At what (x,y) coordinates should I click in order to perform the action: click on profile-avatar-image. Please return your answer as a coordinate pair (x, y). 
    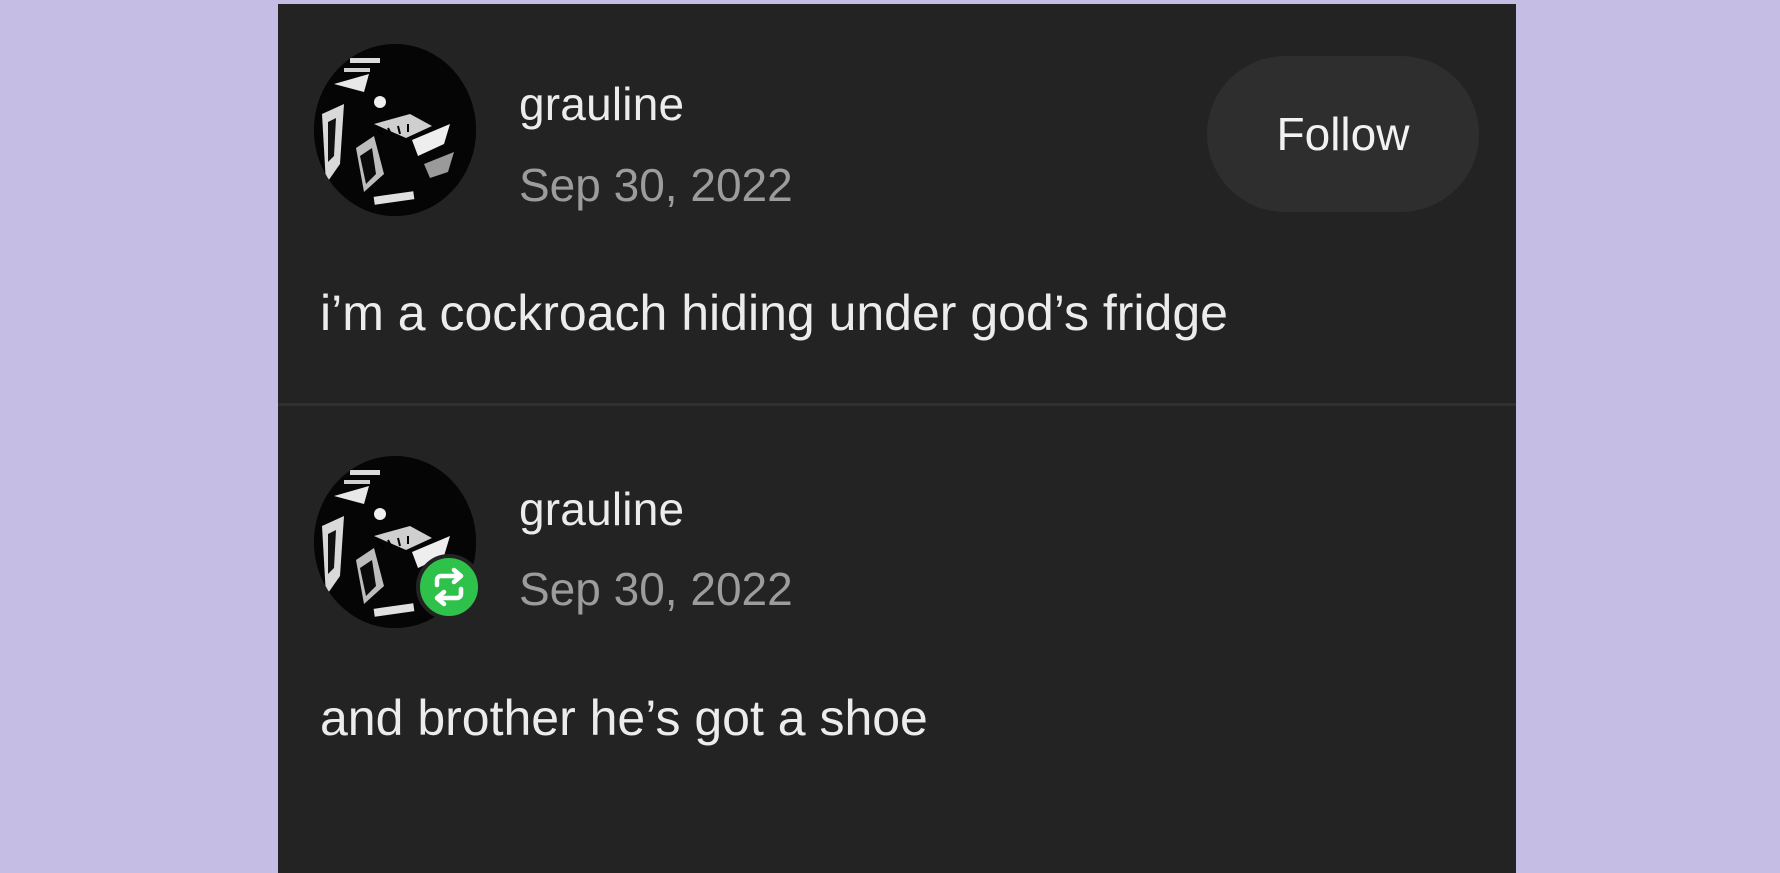
    Looking at the image, I should click on (395, 130).